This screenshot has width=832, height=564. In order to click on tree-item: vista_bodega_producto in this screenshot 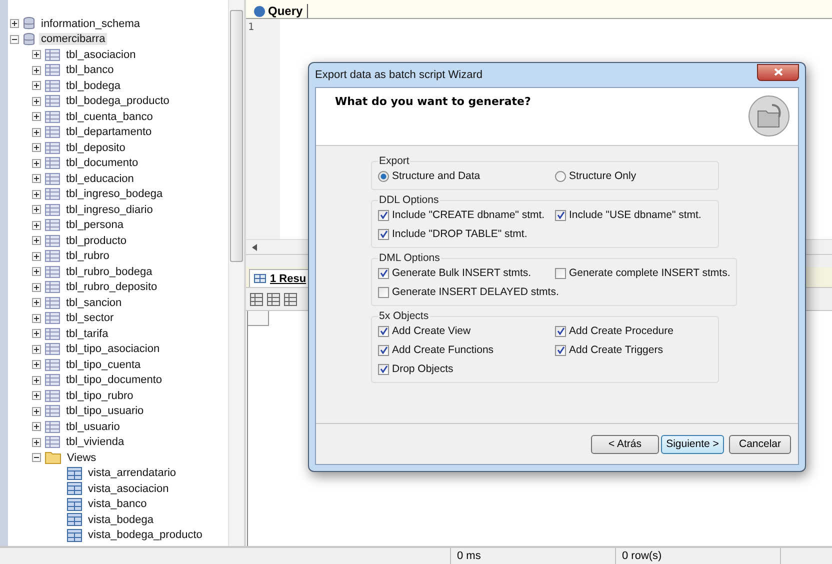, I will do `click(145, 535)`.